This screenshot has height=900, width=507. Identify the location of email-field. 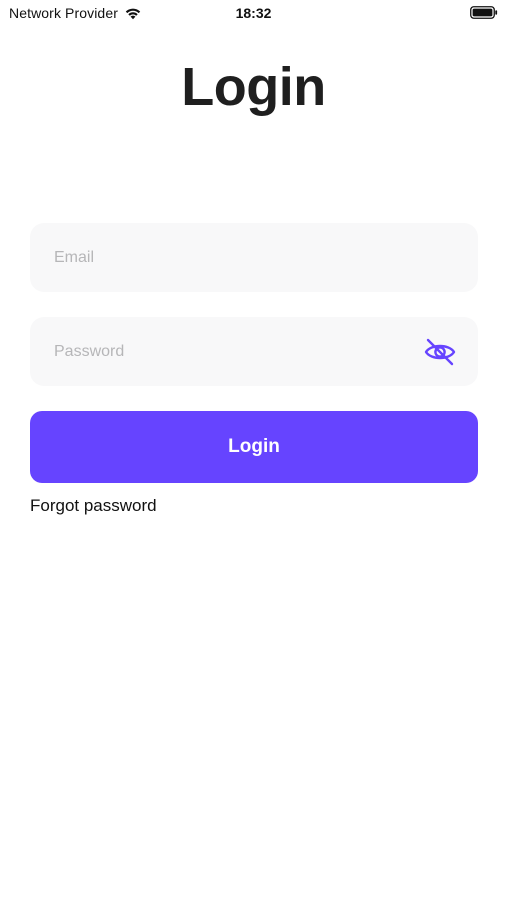
(254, 257).